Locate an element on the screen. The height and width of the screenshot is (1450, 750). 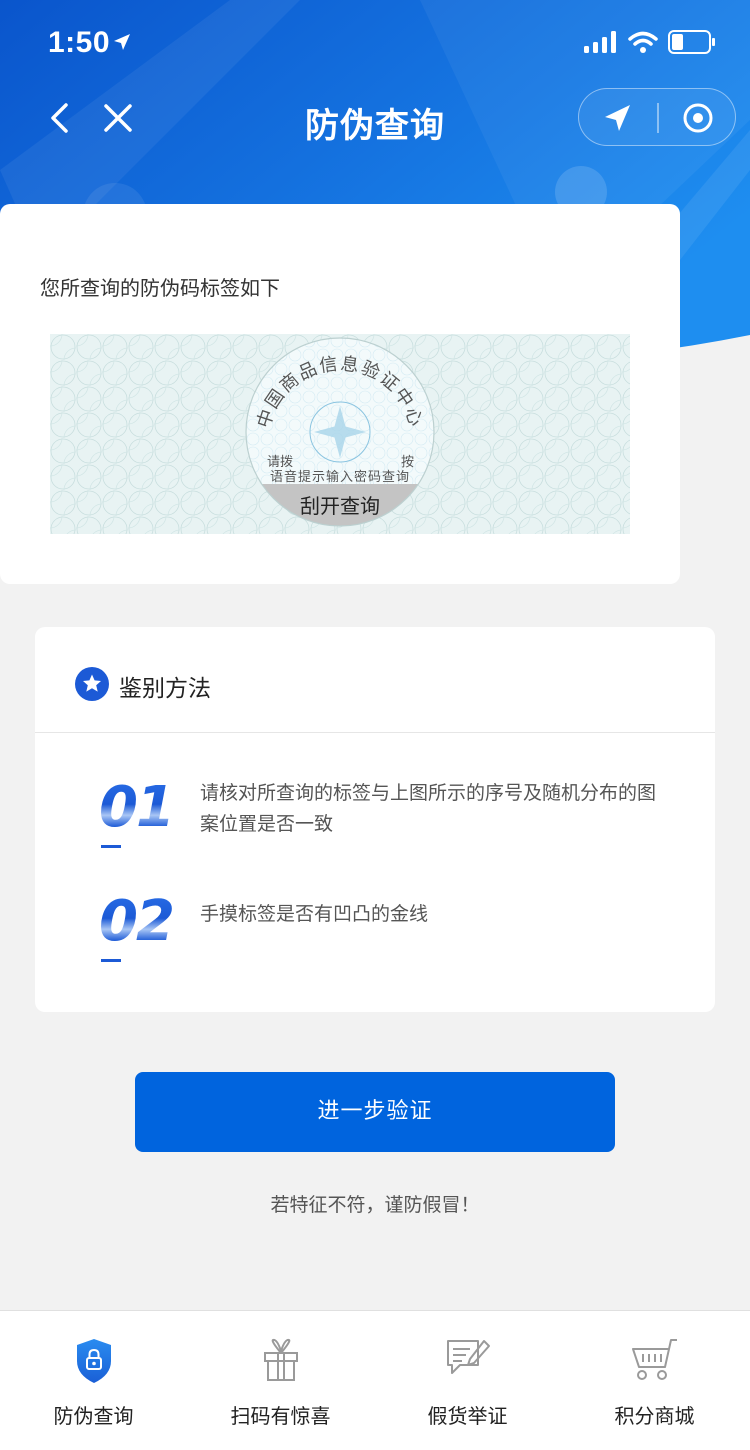
tab-label: 积分商城 is located at coordinates (654, 1416).